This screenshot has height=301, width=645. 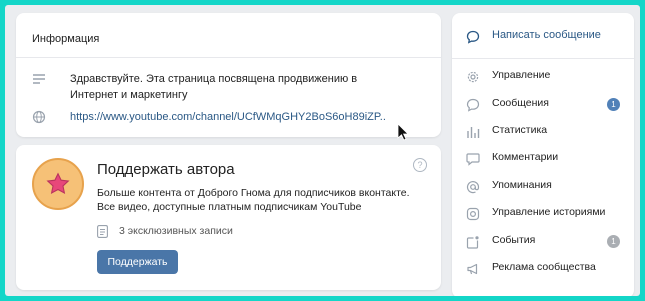 I want to click on message-bubble-icon, so click(x=473, y=37).